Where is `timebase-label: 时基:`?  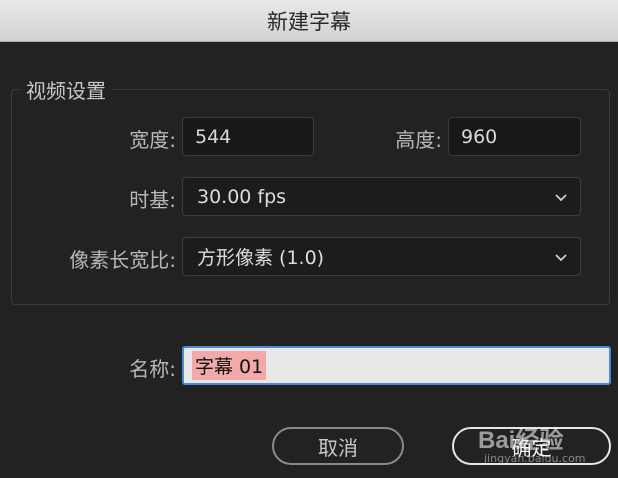 timebase-label: 时基: is located at coordinates (152, 200).